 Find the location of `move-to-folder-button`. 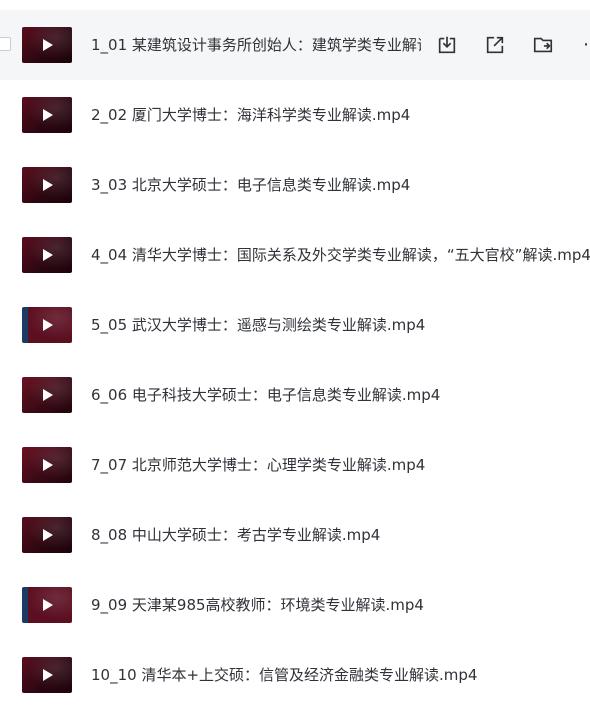

move-to-folder-button is located at coordinates (543, 45).